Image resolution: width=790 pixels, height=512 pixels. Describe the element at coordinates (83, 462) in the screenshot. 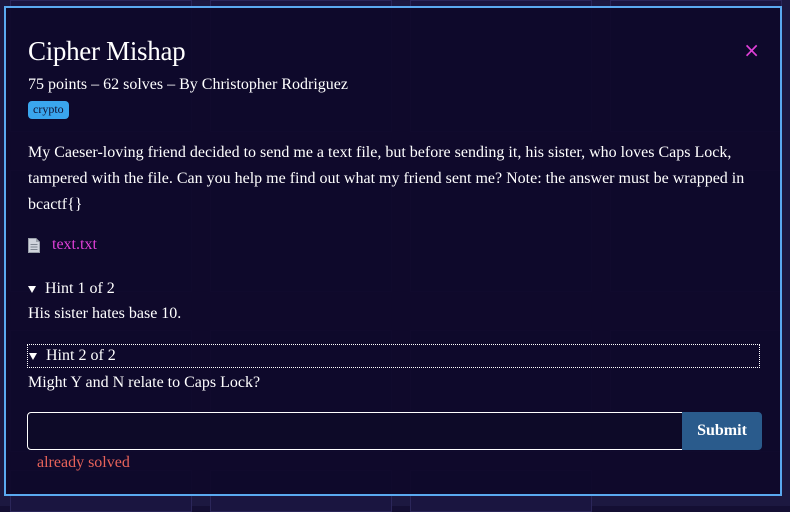

I see `status-message: already solved` at that location.